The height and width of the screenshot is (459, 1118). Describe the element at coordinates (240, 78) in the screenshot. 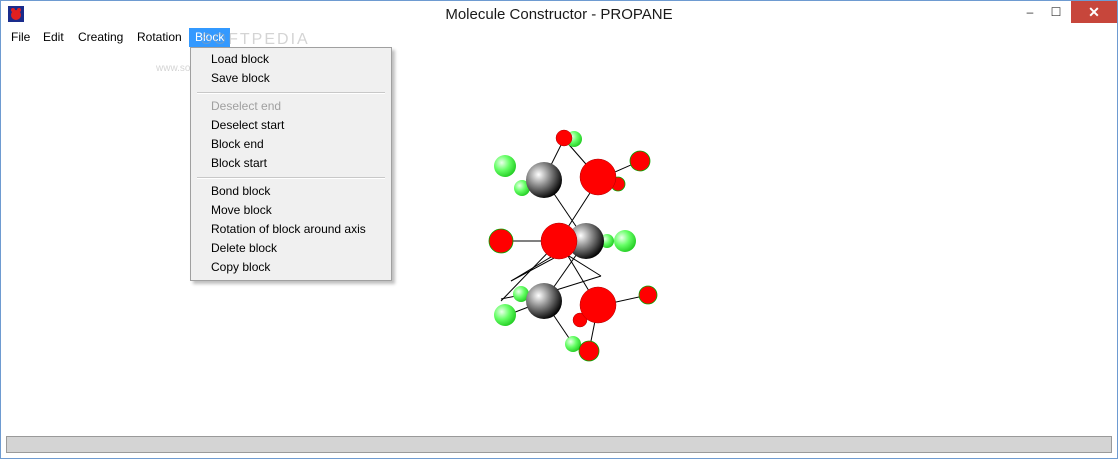

I see `menu-item-save-block: Save block` at that location.